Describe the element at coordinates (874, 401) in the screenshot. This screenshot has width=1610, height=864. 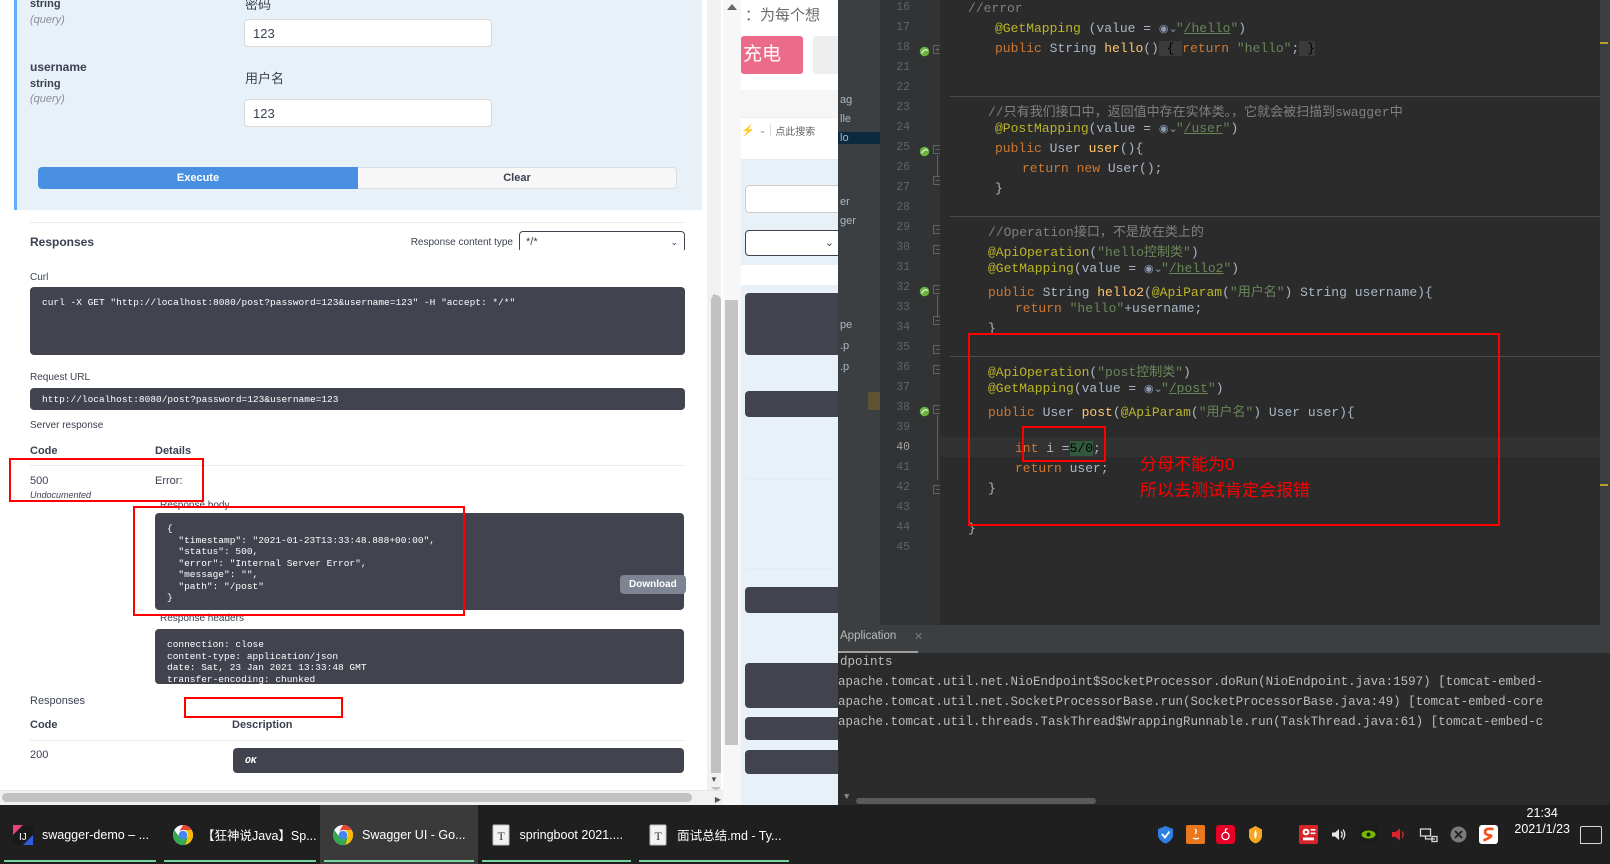
I see `project-tree-marker` at that location.